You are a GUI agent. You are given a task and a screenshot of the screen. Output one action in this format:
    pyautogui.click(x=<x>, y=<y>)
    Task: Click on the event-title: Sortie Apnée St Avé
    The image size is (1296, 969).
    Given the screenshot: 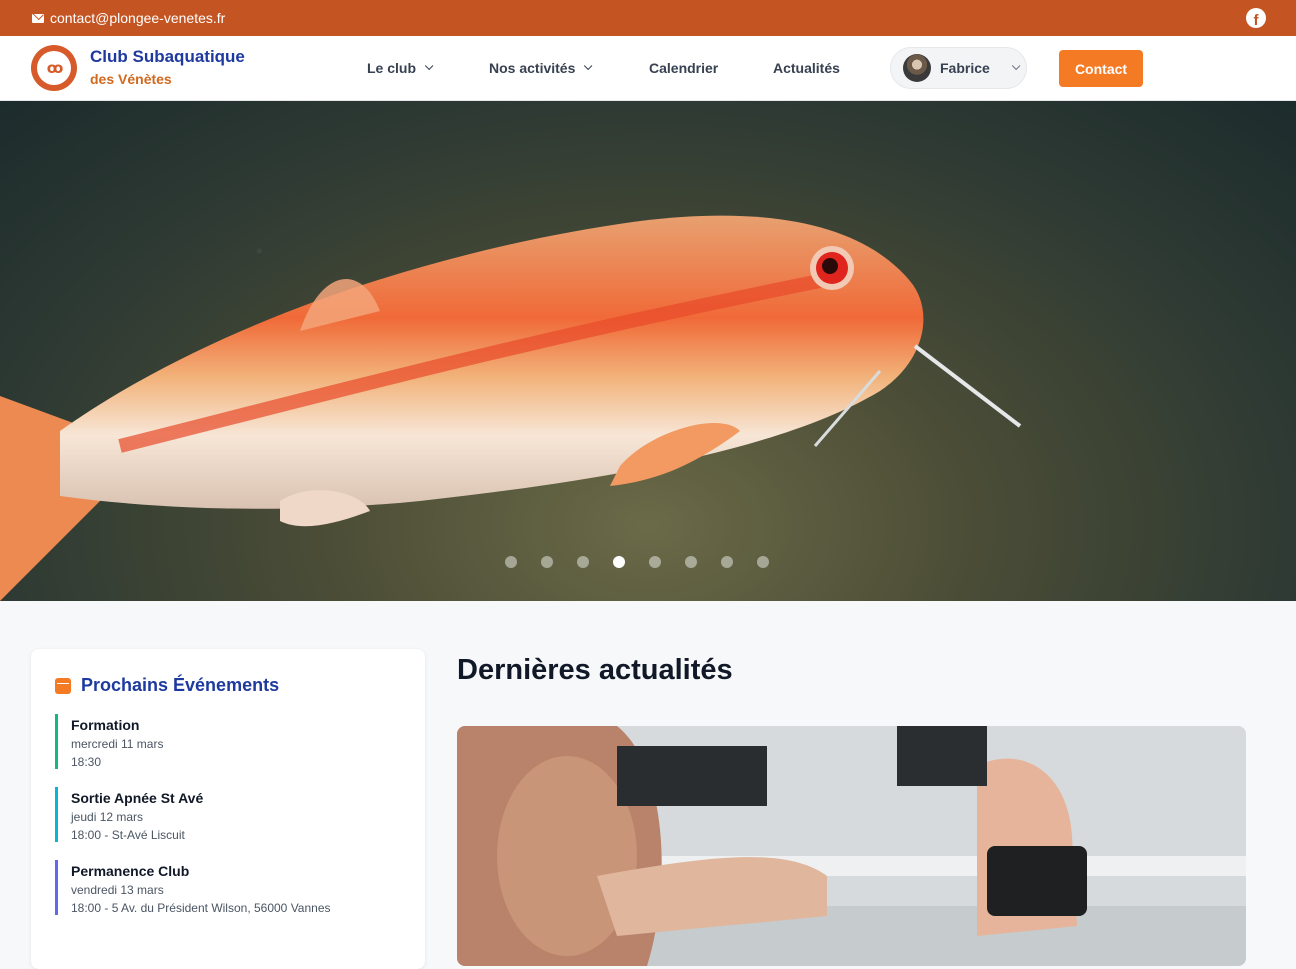 What is the action you would take?
    pyautogui.click(x=137, y=798)
    